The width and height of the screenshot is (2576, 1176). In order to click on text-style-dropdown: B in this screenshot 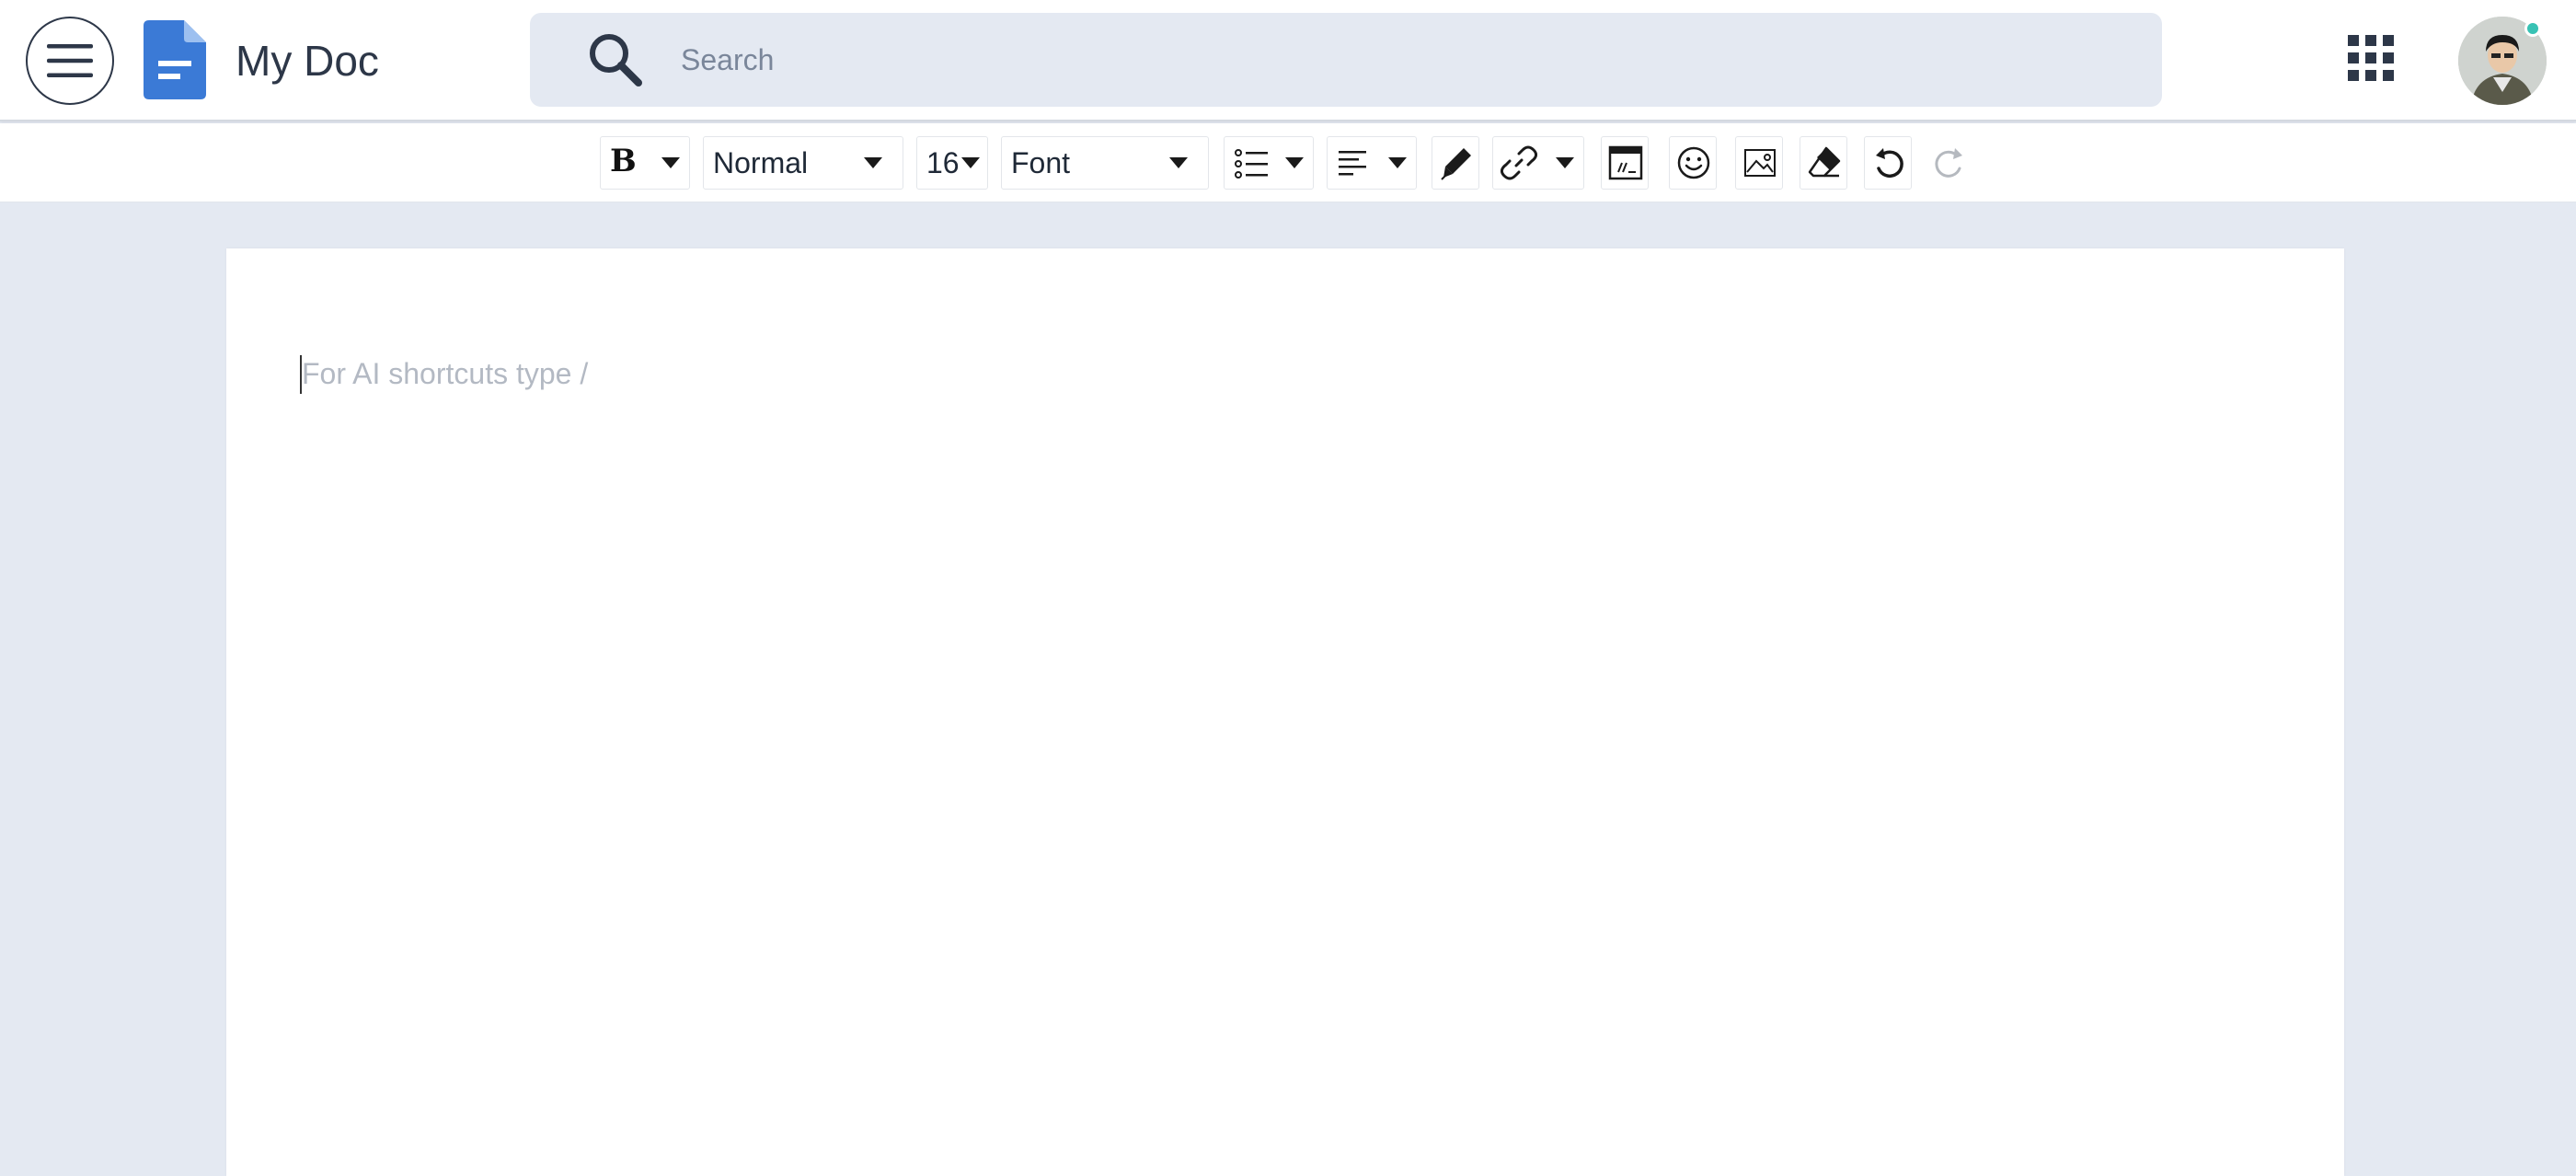, I will do `click(645, 163)`.